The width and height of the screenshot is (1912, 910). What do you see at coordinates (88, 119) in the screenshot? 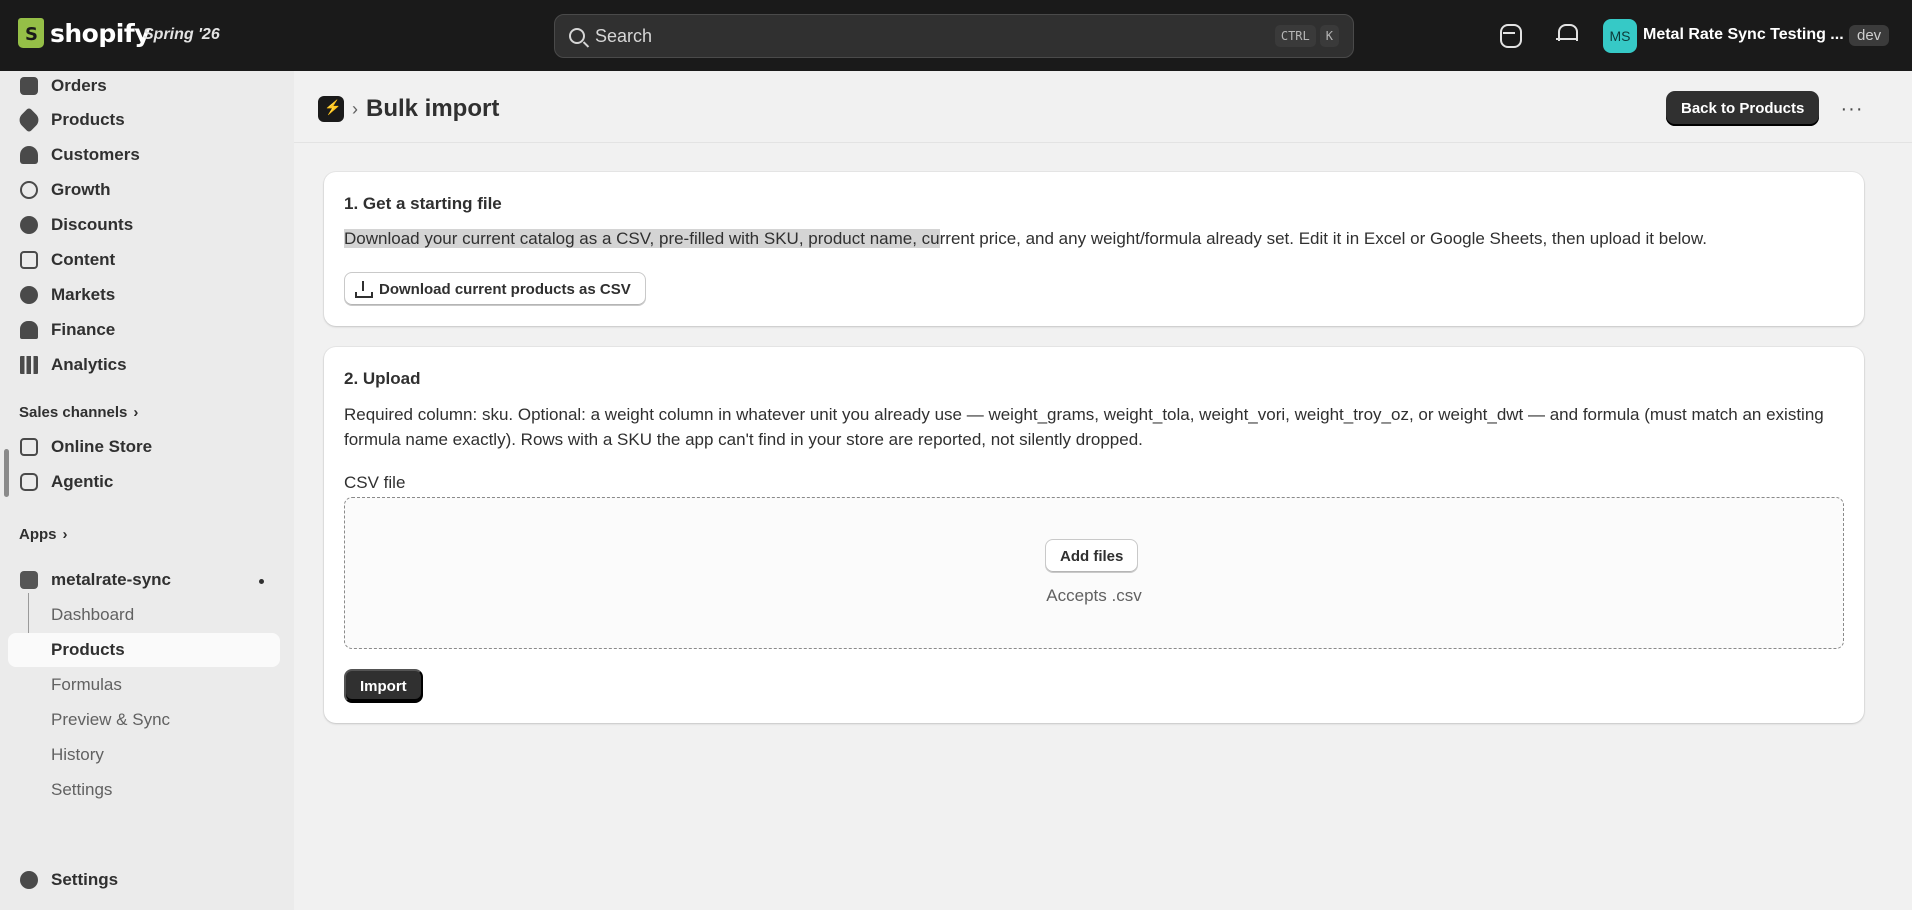
I see `sidebar-item-label: Products` at bounding box center [88, 119].